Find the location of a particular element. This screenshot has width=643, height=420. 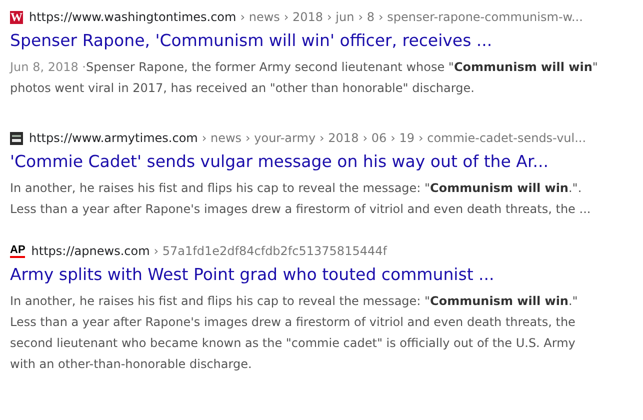

url-breadcrumb: › 06 is located at coordinates (374, 138).